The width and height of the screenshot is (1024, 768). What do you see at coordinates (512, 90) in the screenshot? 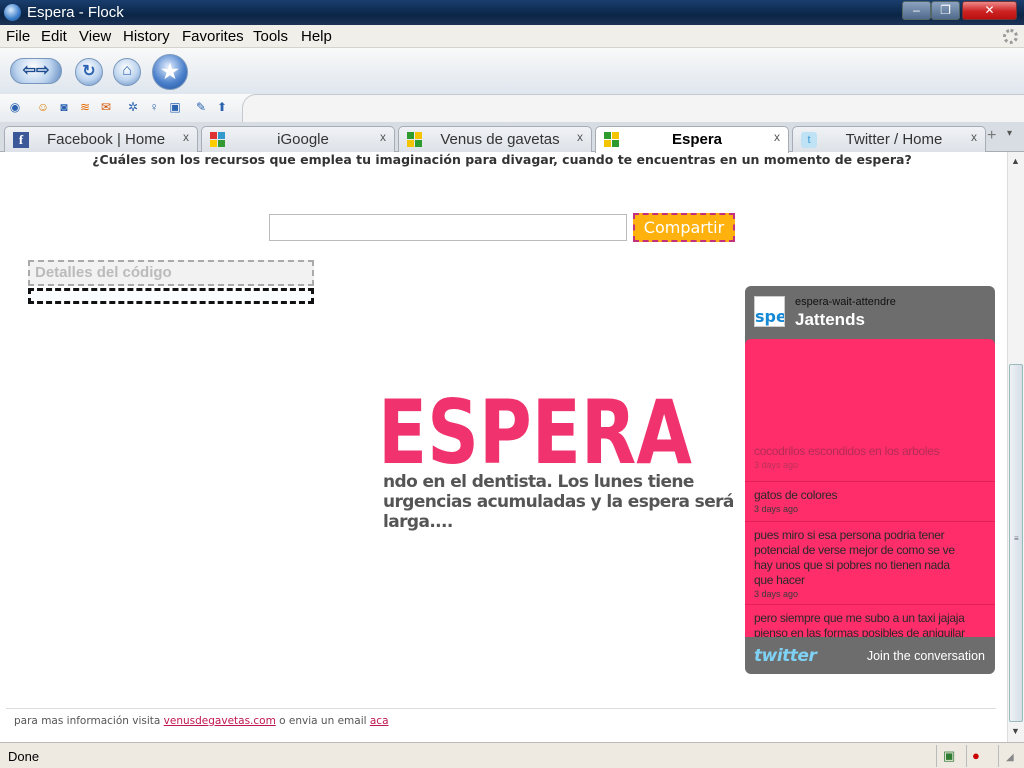
I see `navigation-toolbar: ⇦⇨ ↻ ⌂ ★ ▭ ≋ ▼ ⎘ ⇨ g ▼` at bounding box center [512, 90].